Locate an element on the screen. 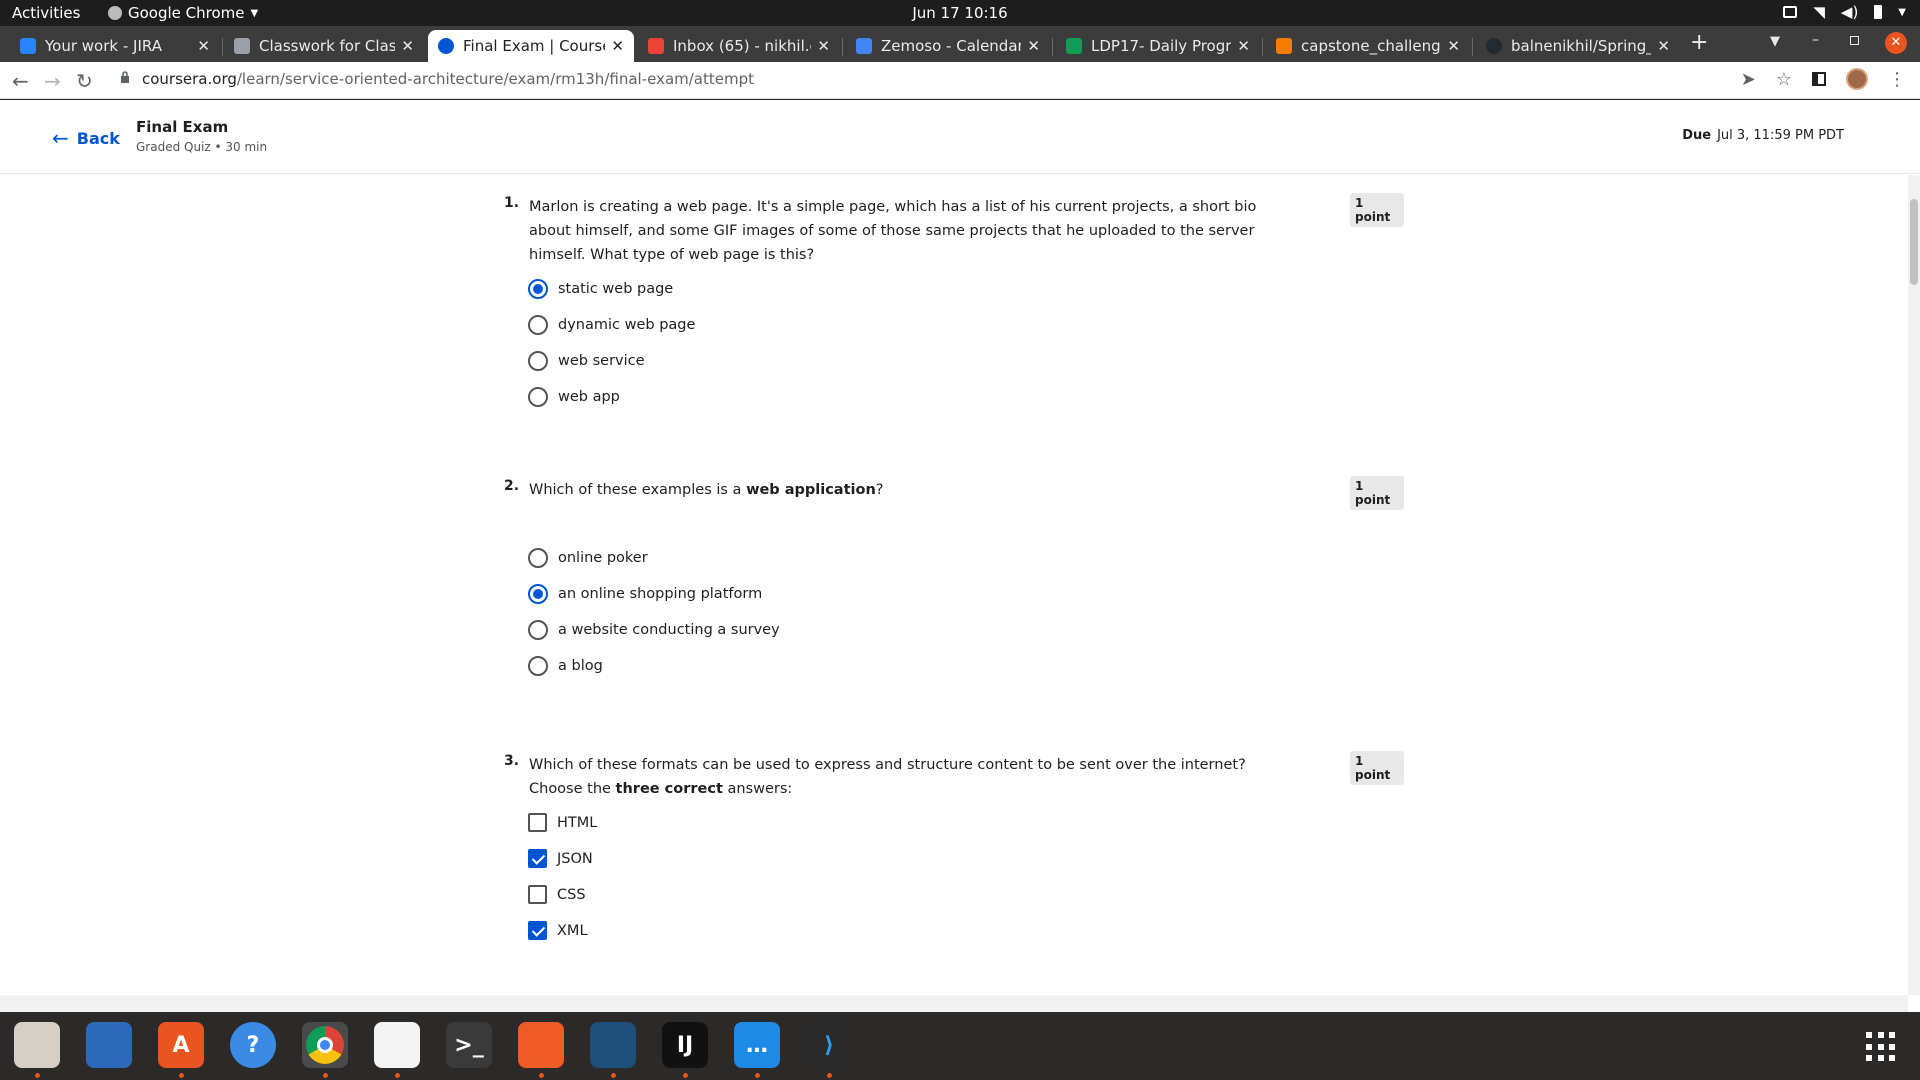 This screenshot has width=1920, height=1080. tab-classroom: Classwork for Class o ✕ is located at coordinates (324, 46).